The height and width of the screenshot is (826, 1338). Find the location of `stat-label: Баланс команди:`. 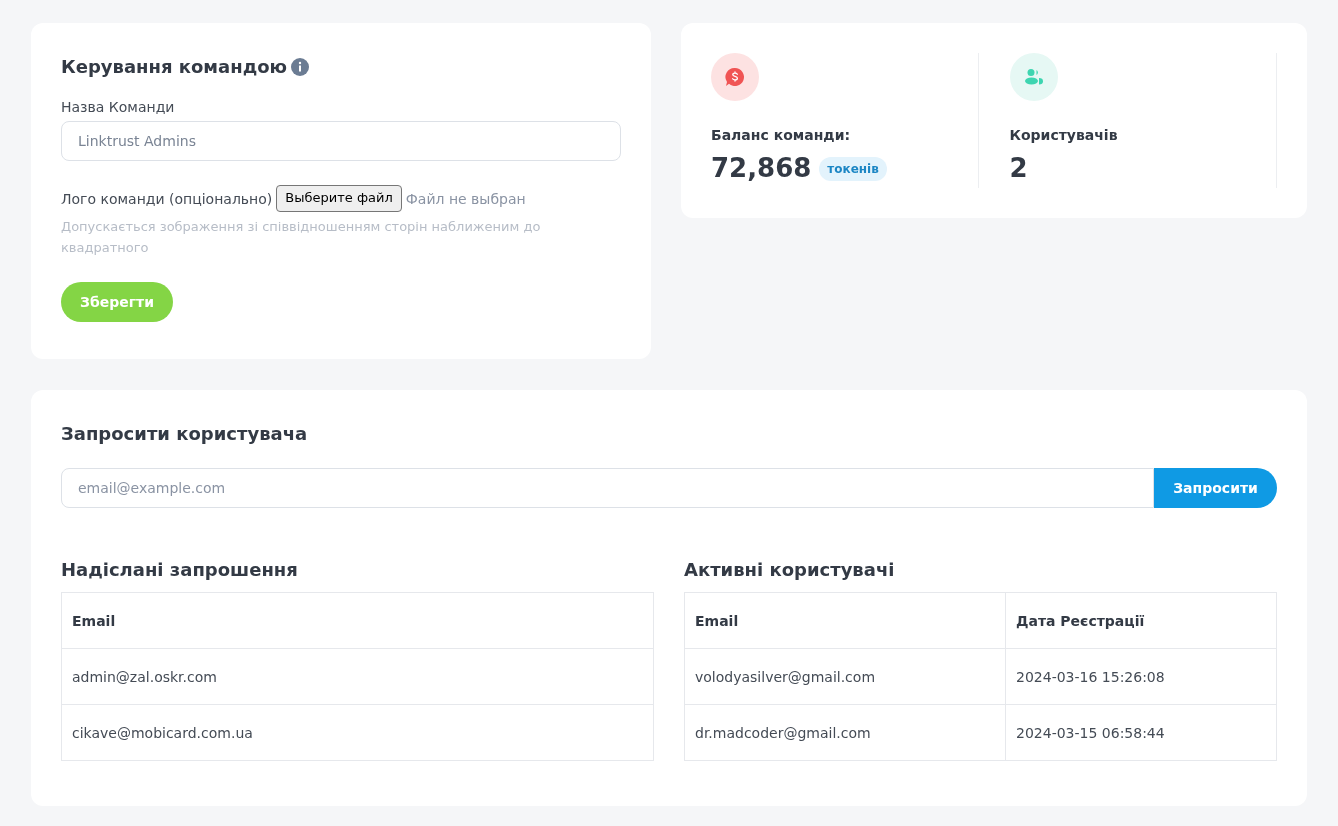

stat-label: Баланс команди: is located at coordinates (781, 135).